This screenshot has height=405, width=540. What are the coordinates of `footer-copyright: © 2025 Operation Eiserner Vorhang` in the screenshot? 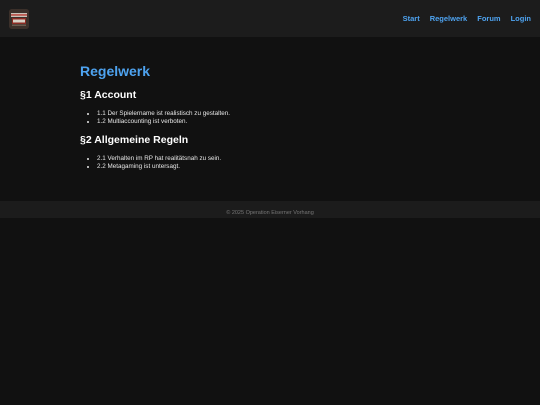 It's located at (270, 213).